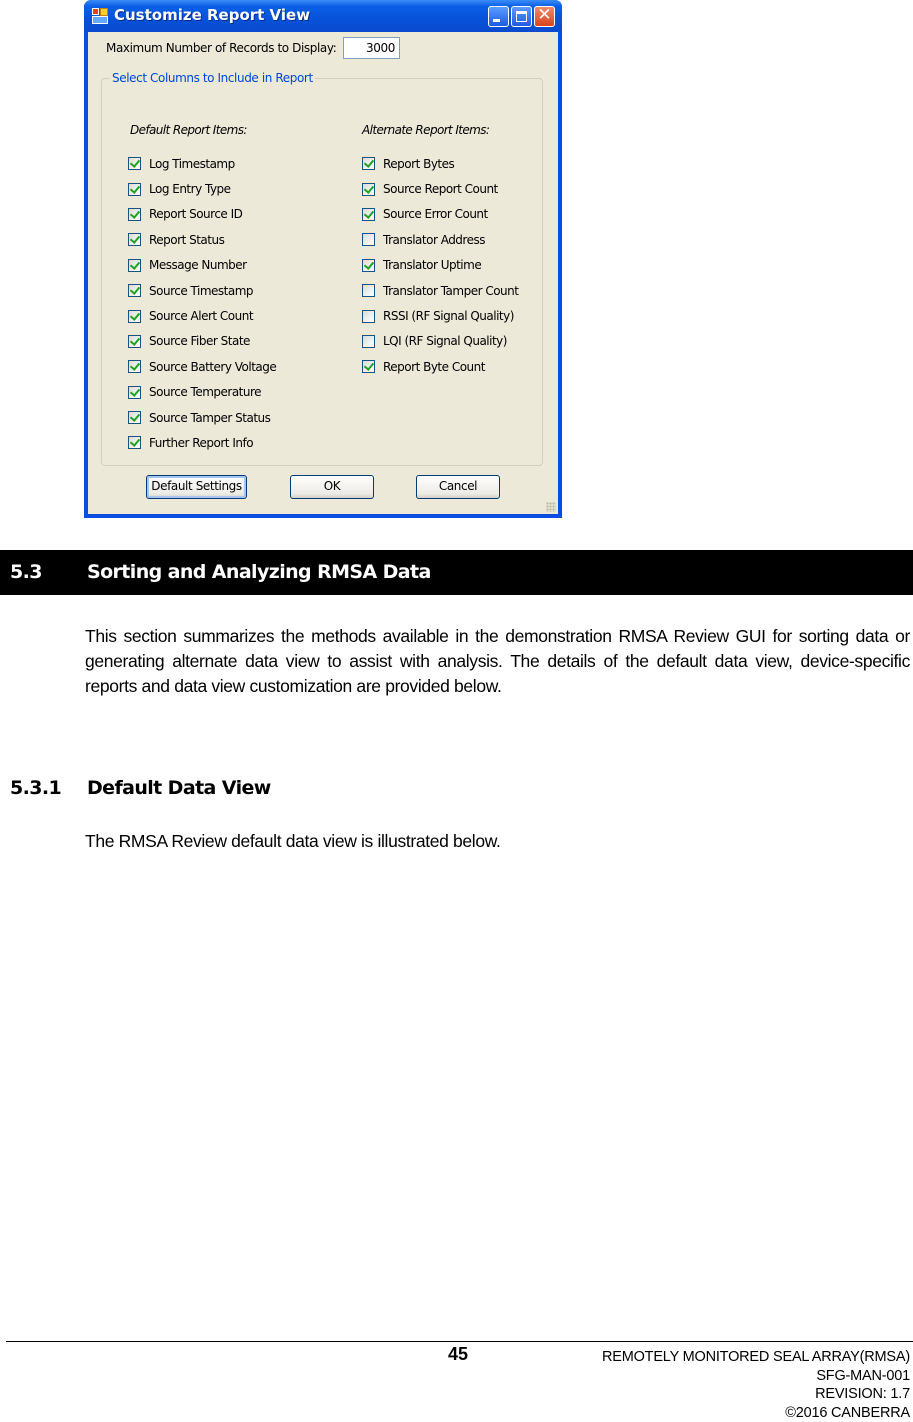 This screenshot has height=1422, width=913. I want to click on checkbox-item: Source Timestamp, so click(202, 290).